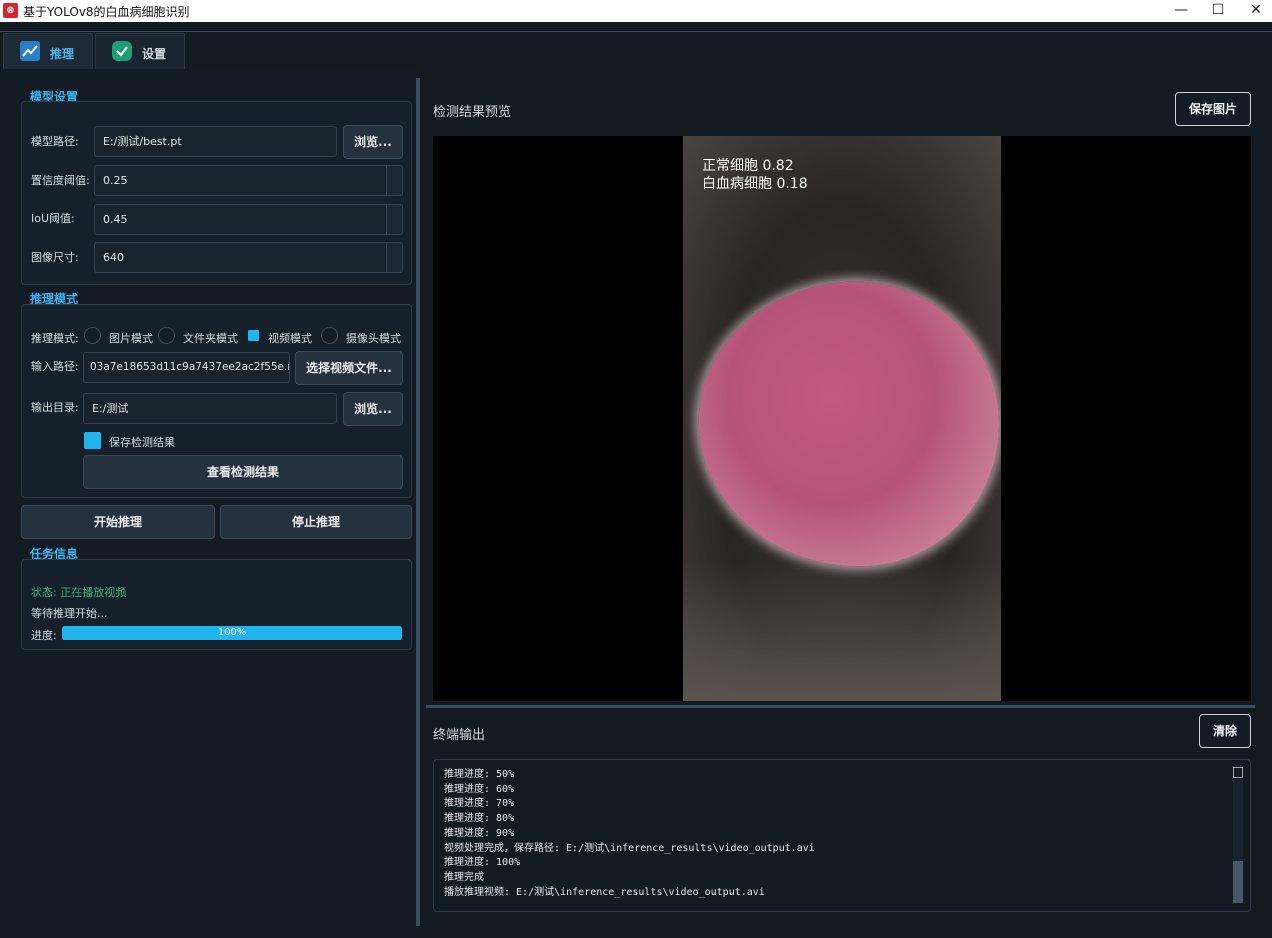 The height and width of the screenshot is (938, 1272). I want to click on conf-threshold-spinbox: 0.25, so click(248, 180).